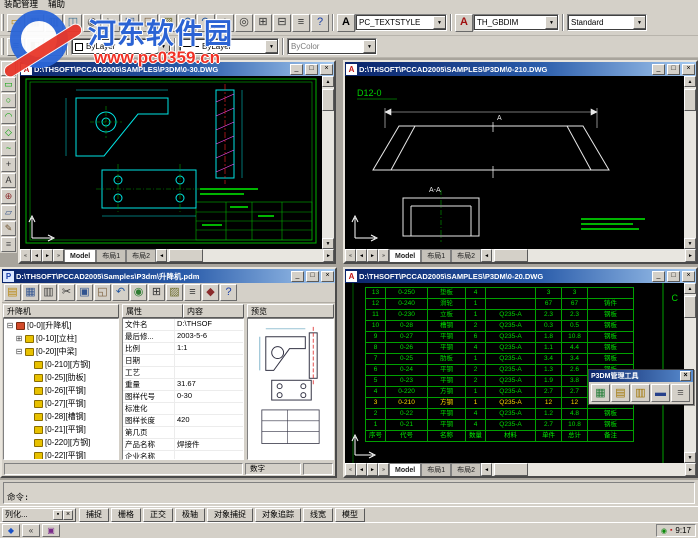 The image size is (698, 538). What do you see at coordinates (641, 376) in the screenshot?
I see `palette-titlebar: P3DM管理工具 ×` at bounding box center [641, 376].